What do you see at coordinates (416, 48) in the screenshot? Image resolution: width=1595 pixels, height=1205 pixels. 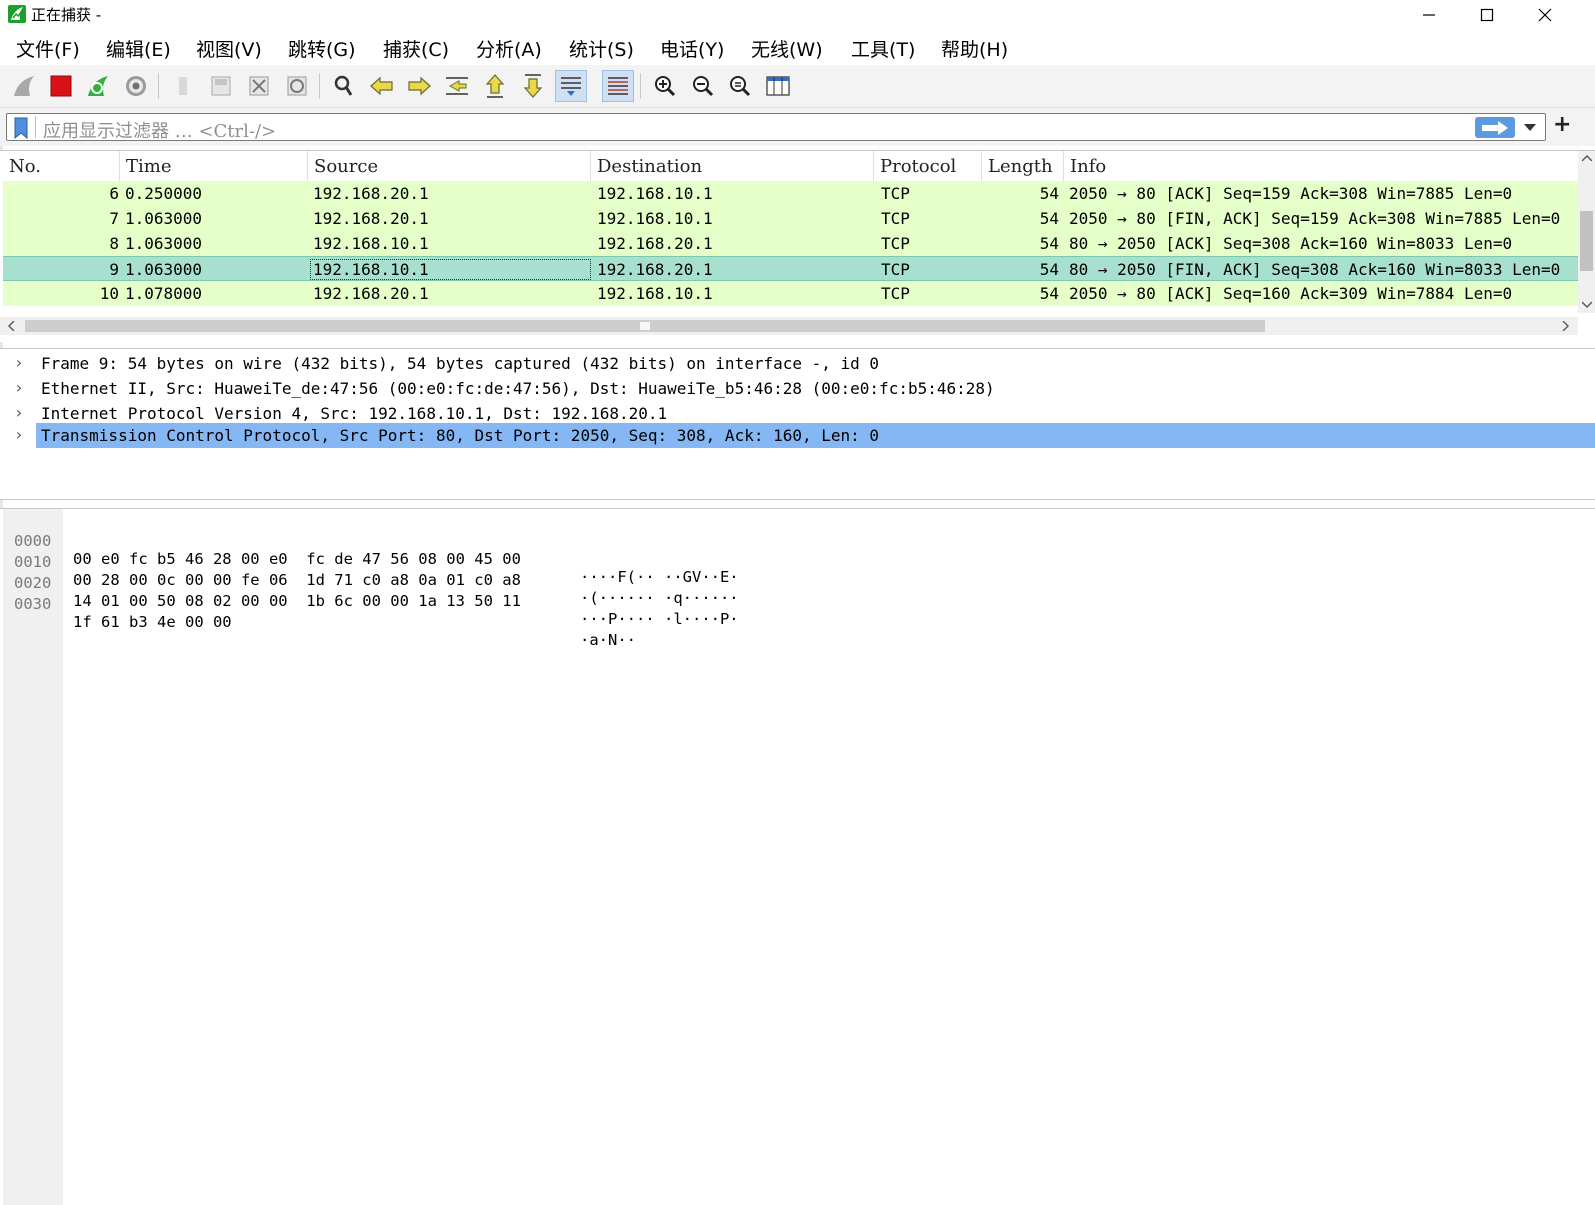 I see `menu-capture: 捕获(C)` at bounding box center [416, 48].